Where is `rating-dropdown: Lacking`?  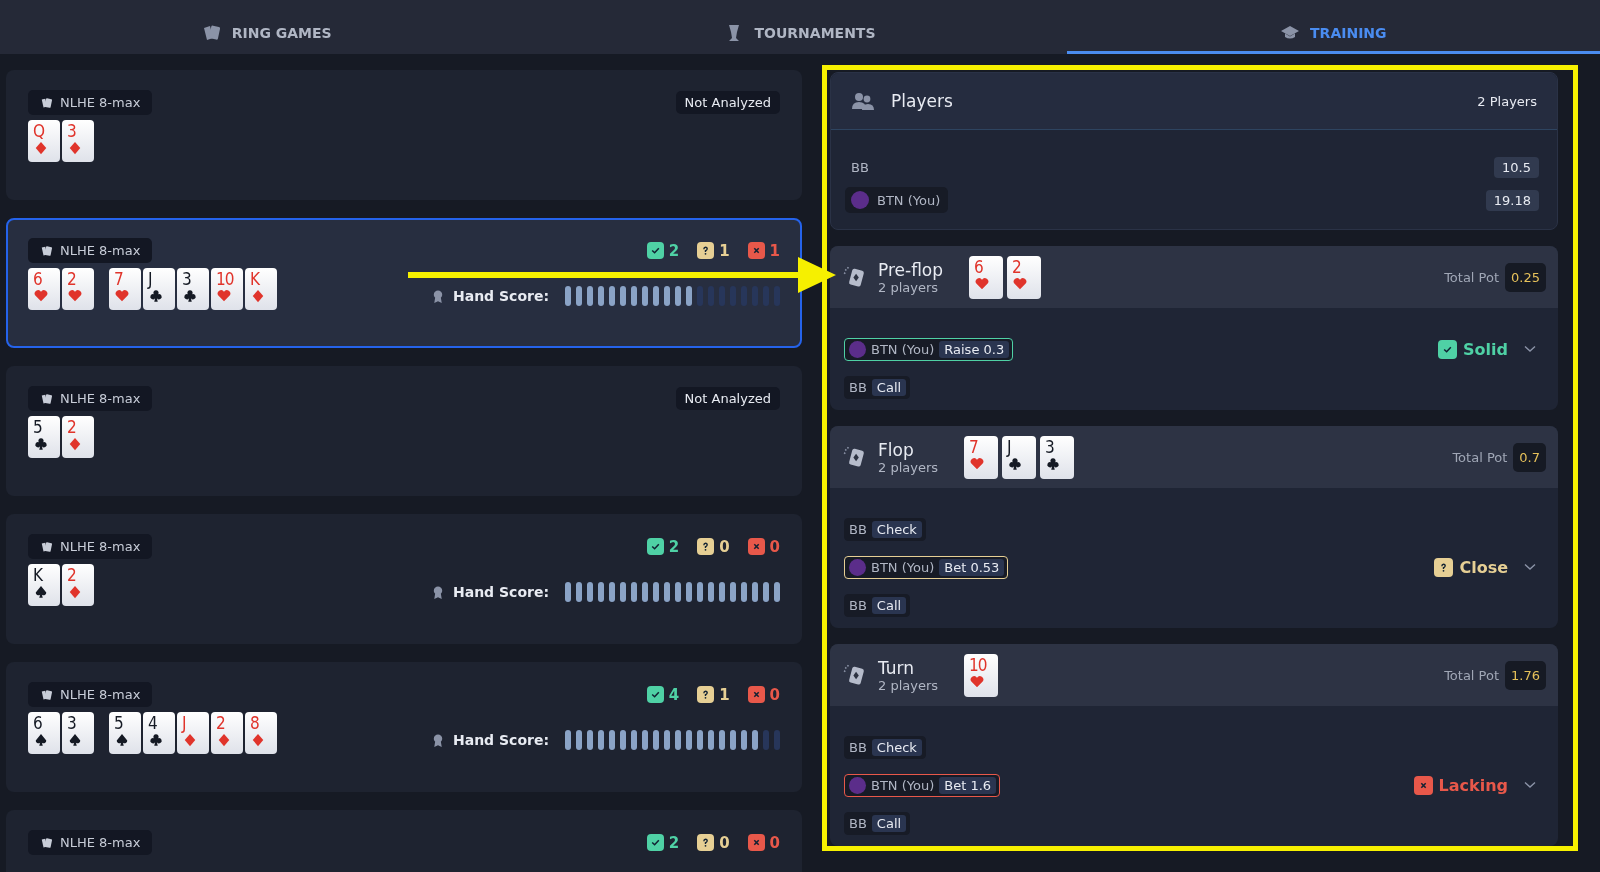 rating-dropdown: Lacking is located at coordinates (1478, 785).